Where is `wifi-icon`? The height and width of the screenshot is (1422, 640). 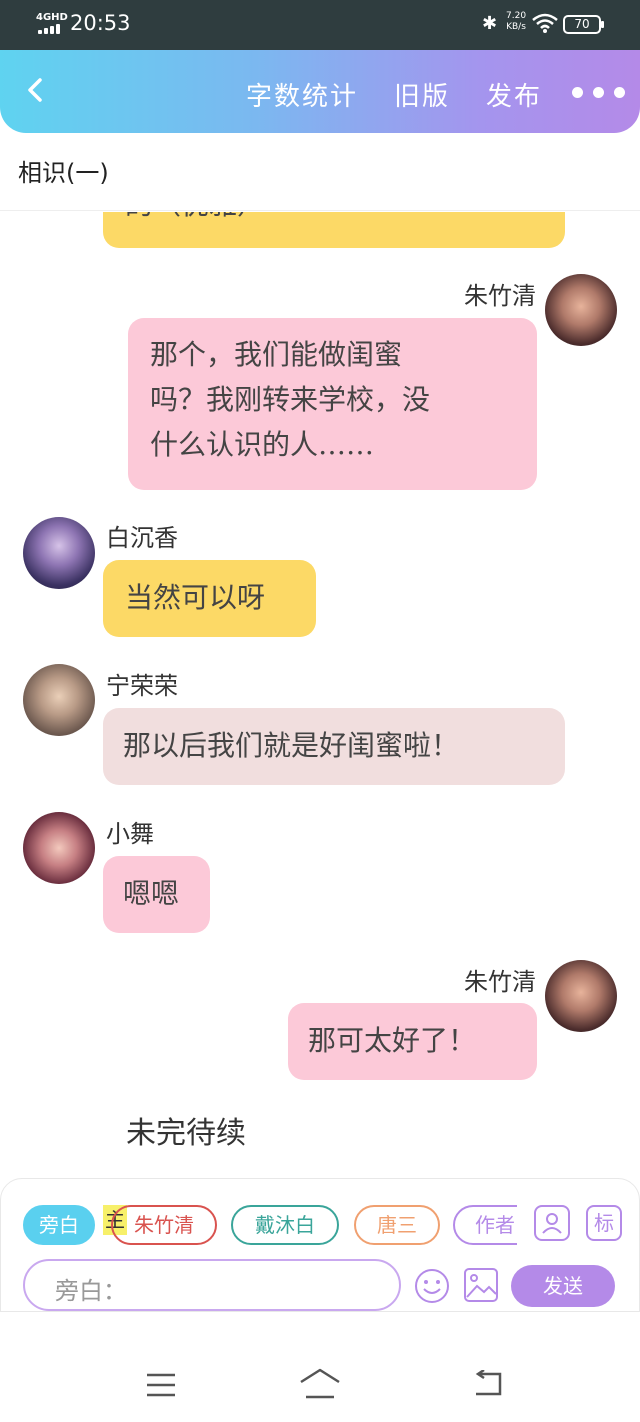
wifi-icon is located at coordinates (545, 23).